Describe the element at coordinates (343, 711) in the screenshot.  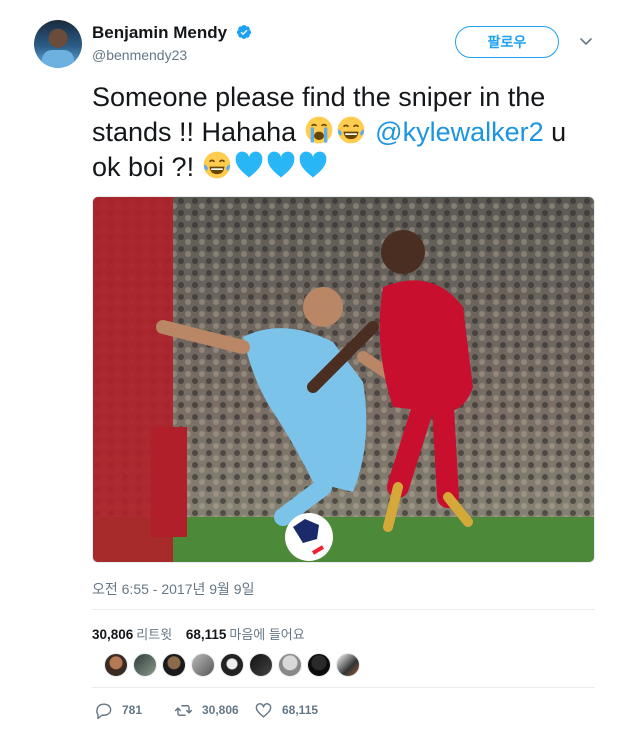
I see `action-bar: 781 30,806 68,115` at that location.